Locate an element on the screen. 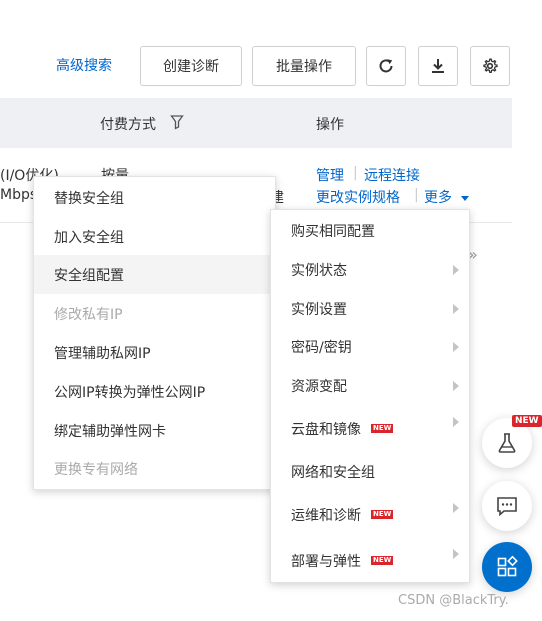 This screenshot has width=542, height=621. menu-item-network-security: 网络和安全组 is located at coordinates (370, 471).